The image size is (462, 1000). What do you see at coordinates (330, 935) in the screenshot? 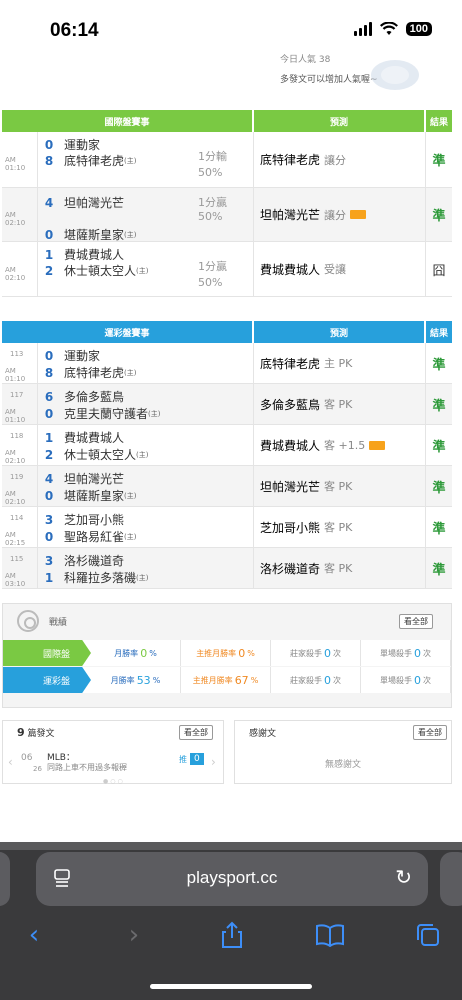
I see `bookmarks-icon` at bounding box center [330, 935].